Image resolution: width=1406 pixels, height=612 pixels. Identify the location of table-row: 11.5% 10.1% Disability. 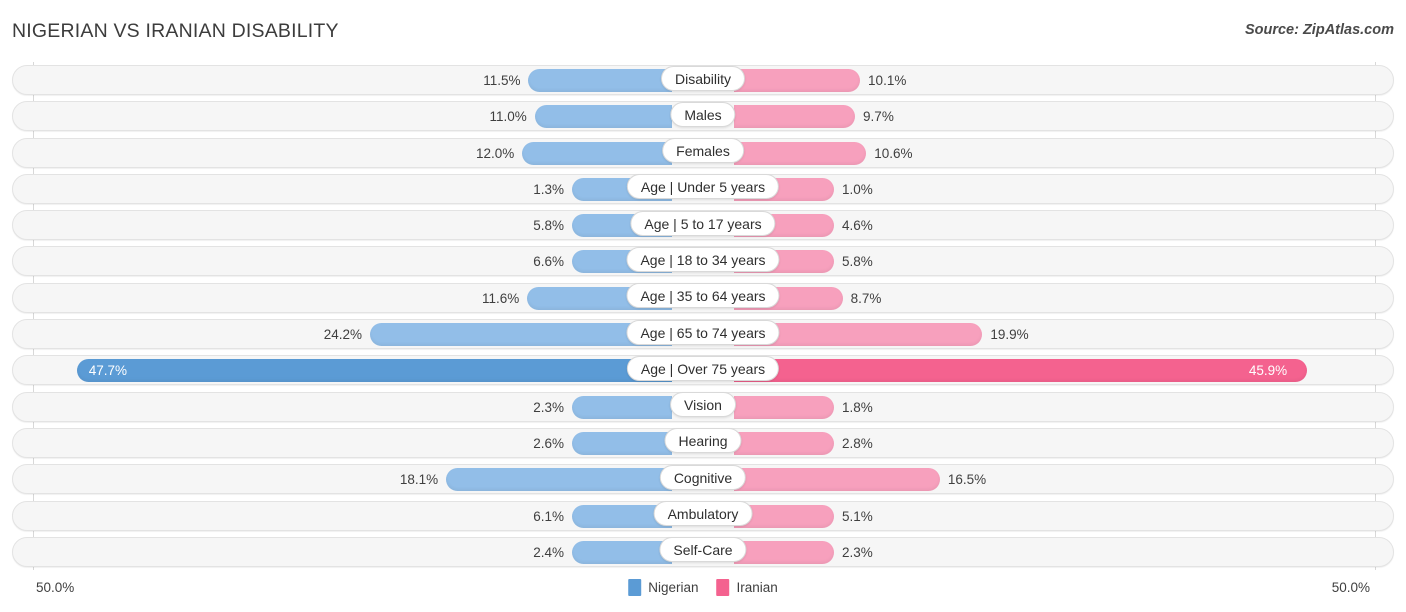
(703, 80).